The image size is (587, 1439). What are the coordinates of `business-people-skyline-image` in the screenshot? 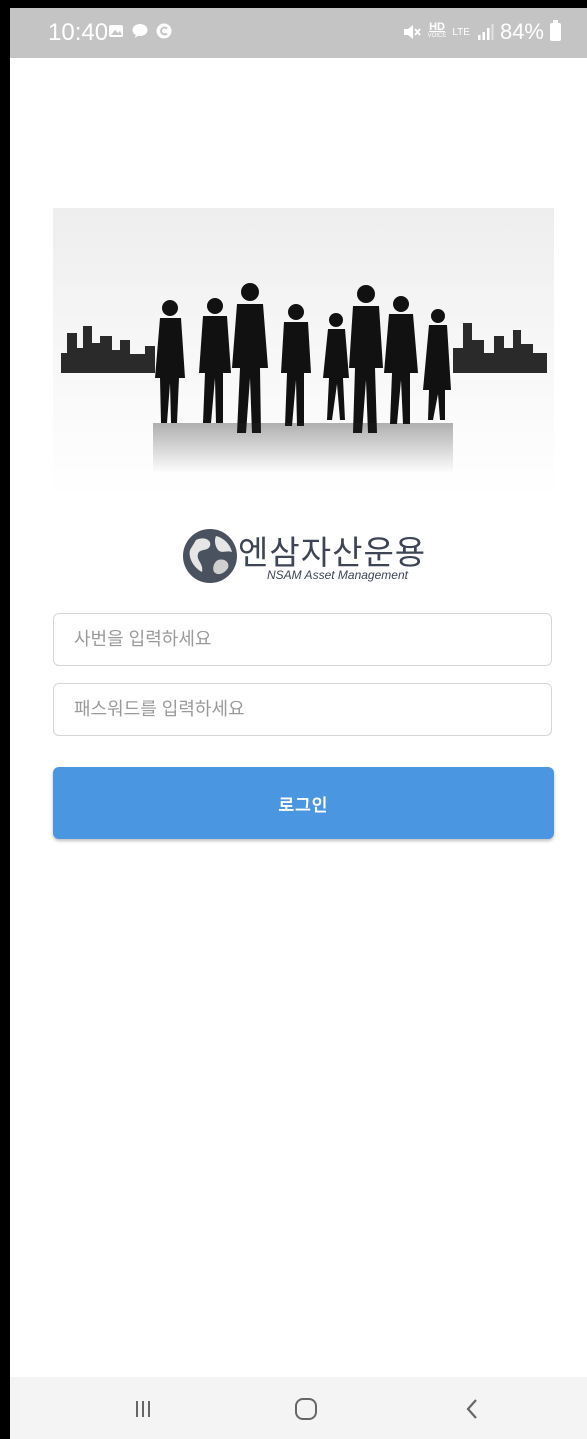 It's located at (304, 378).